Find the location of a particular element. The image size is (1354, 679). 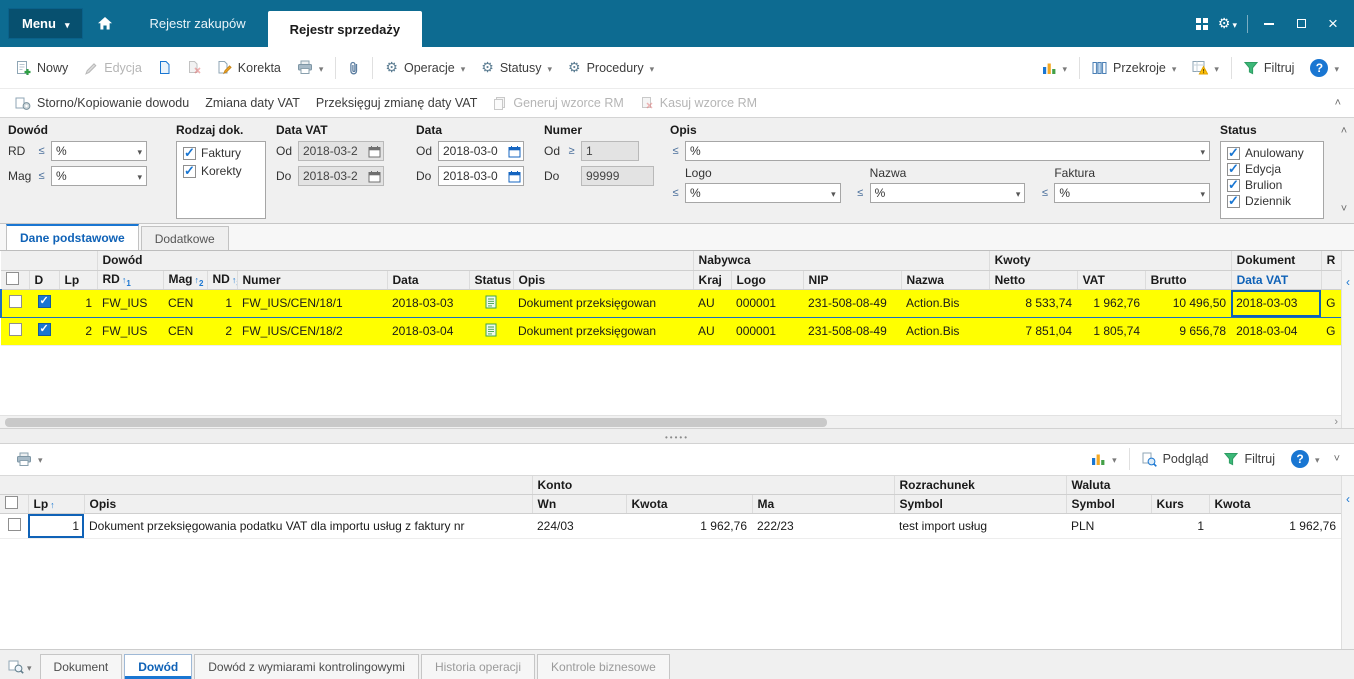

data-vat-cell-active: 2018-03-03 is located at coordinates (1276, 303).